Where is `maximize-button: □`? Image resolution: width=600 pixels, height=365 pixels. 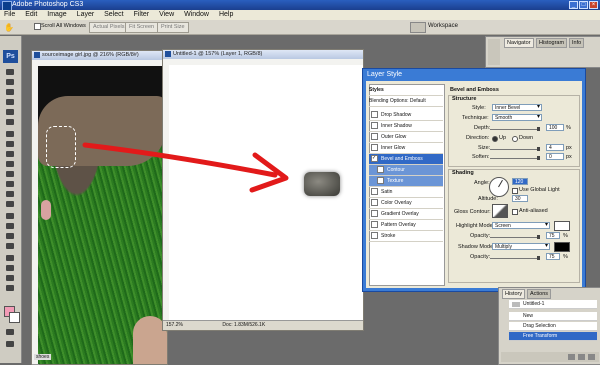
maximize-button: □ is located at coordinates (583, 5).